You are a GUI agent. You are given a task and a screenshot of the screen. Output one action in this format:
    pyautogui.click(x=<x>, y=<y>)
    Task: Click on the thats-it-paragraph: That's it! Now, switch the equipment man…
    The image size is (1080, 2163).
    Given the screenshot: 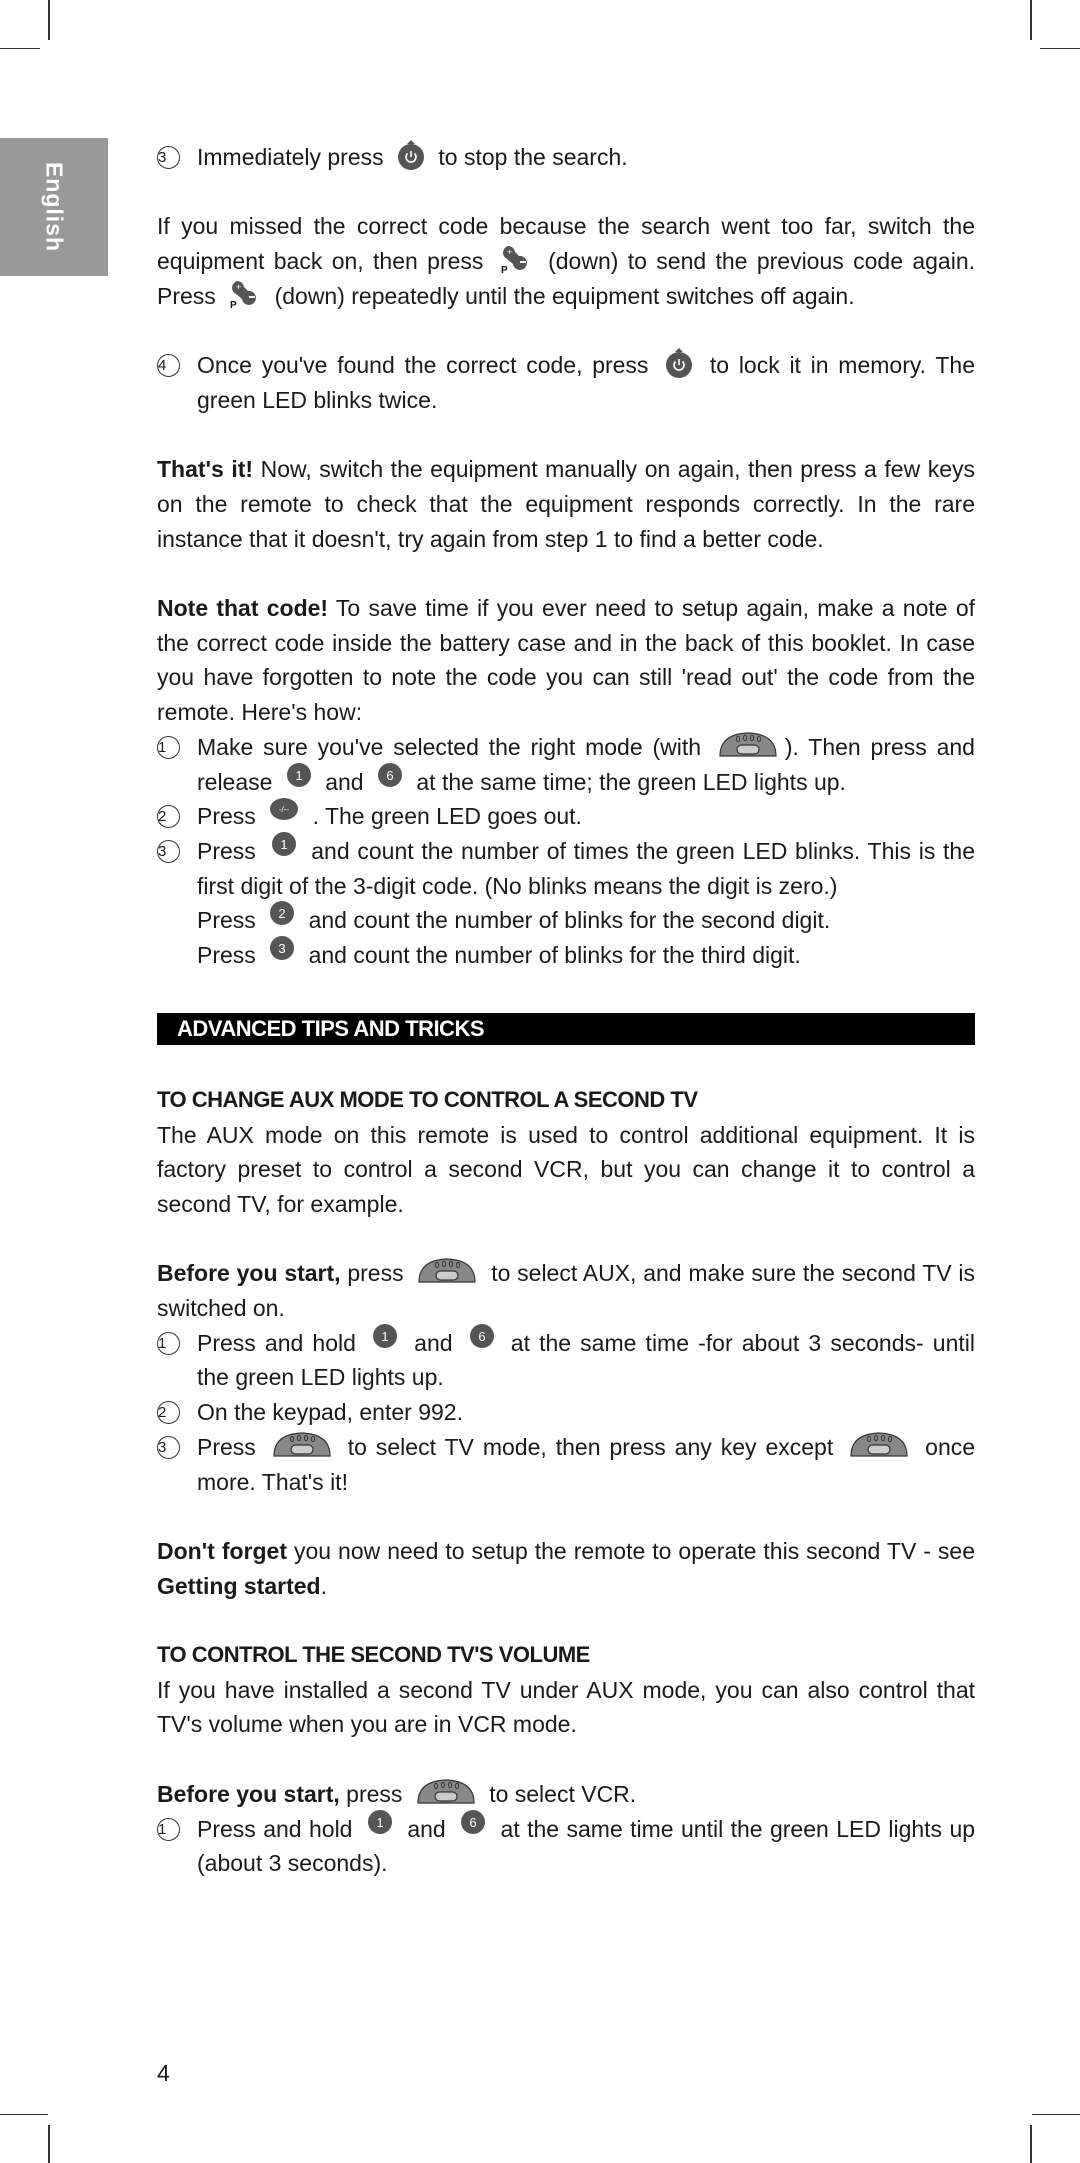 What is the action you would take?
    pyautogui.click(x=566, y=504)
    